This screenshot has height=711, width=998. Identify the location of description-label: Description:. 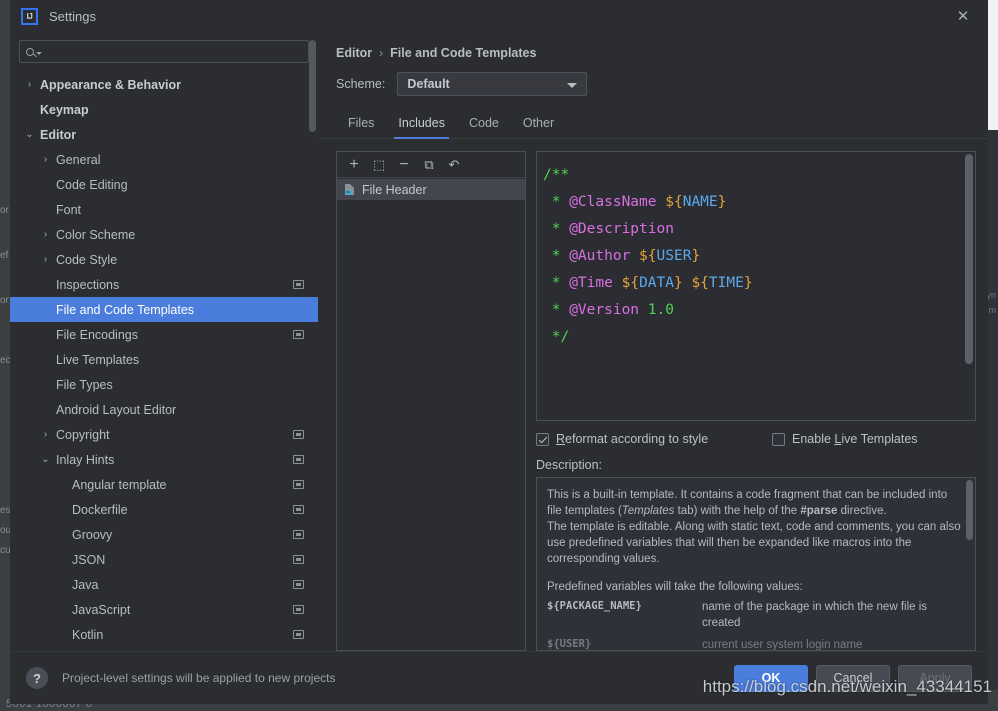
(569, 465).